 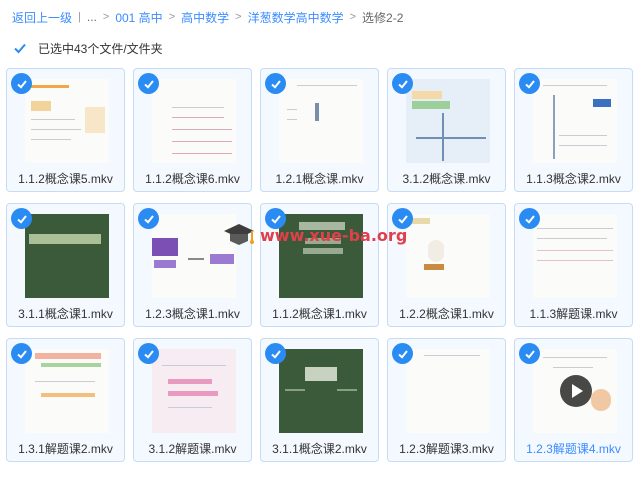 I want to click on breadcrumb-current: 选修2-2, so click(x=383, y=17).